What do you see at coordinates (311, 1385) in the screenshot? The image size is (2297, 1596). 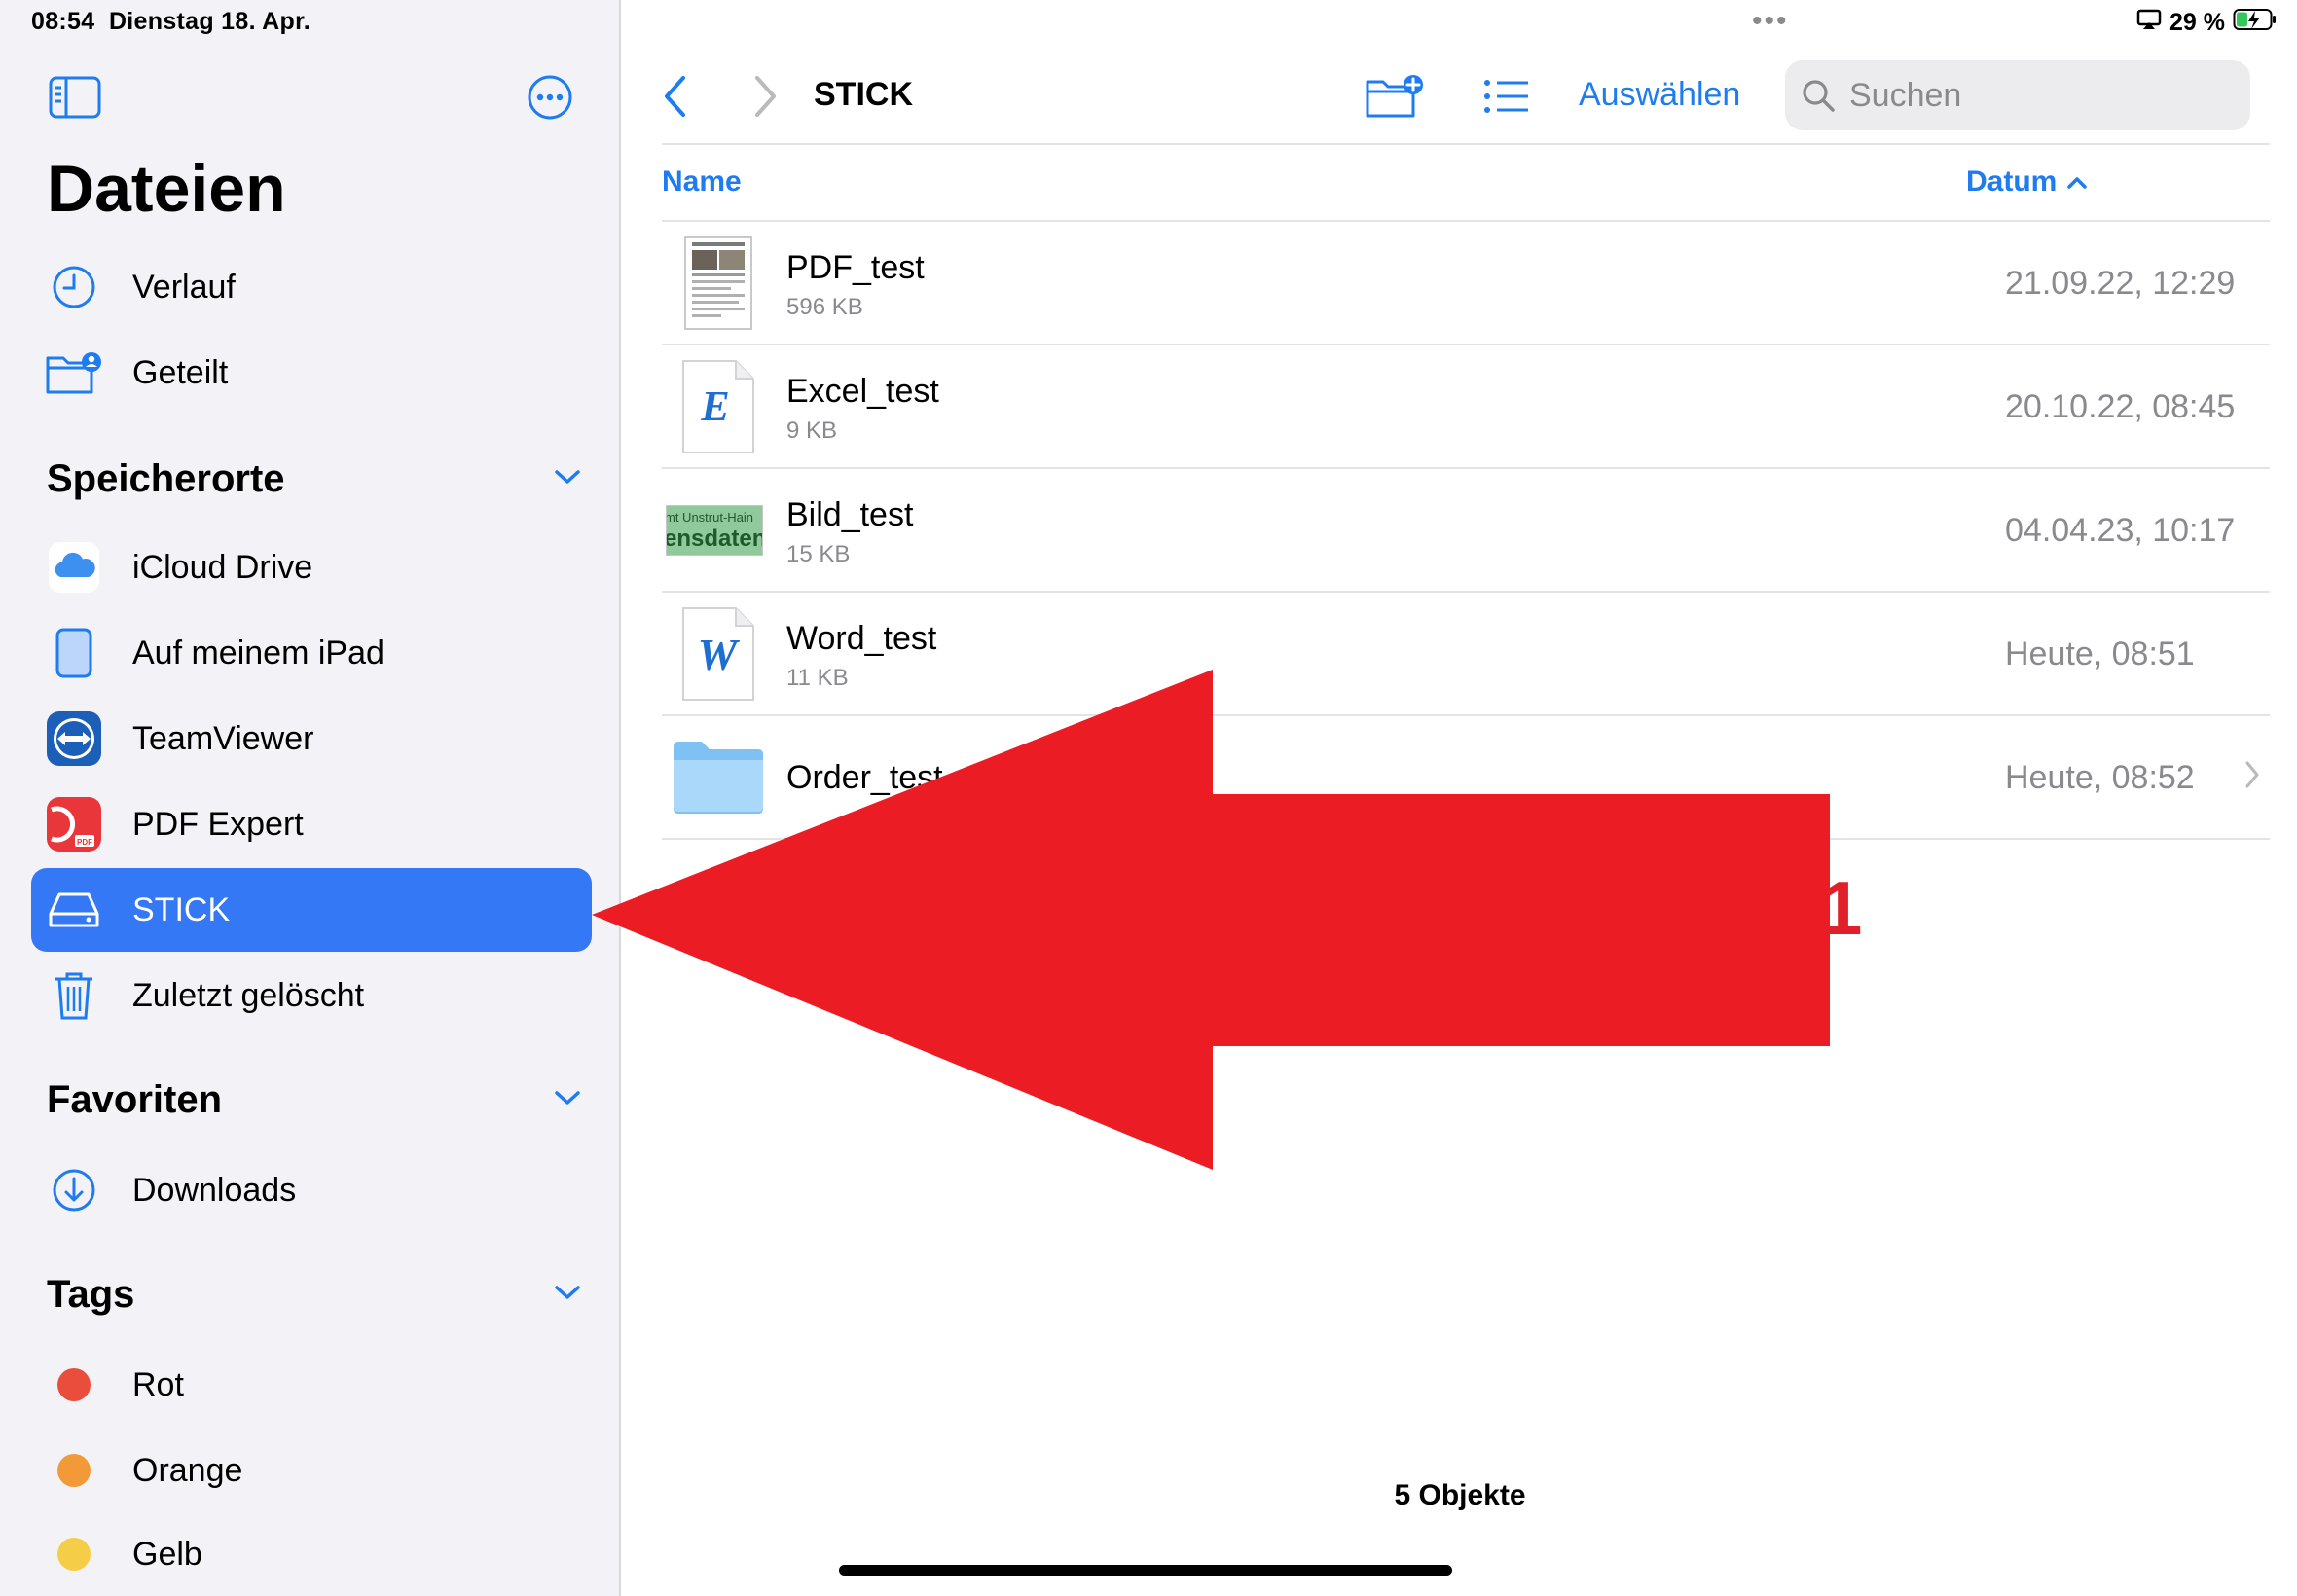 I see `sidebar-item-tag-rot: Rot` at bounding box center [311, 1385].